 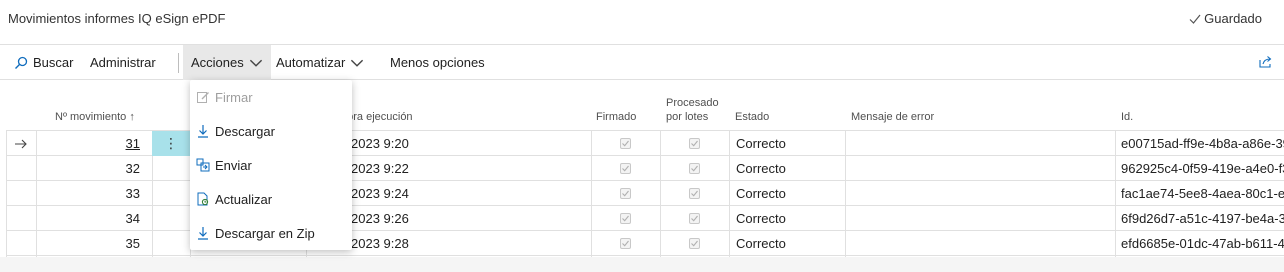 I want to click on manage-button: Administrar, so click(x=123, y=62).